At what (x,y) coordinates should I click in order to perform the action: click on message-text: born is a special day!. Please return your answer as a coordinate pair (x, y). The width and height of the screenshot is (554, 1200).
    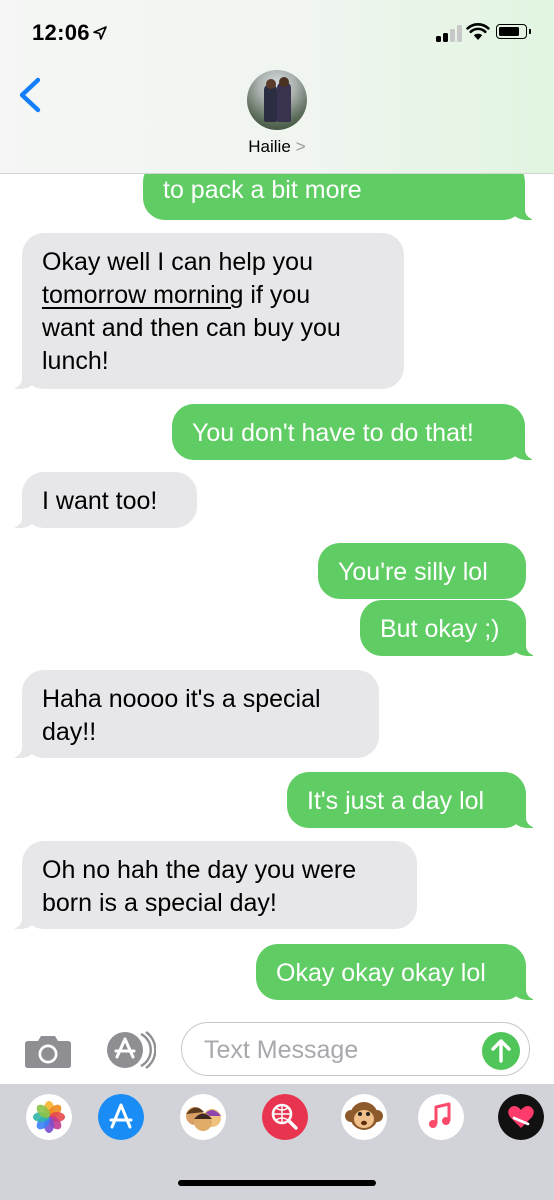
    Looking at the image, I should click on (159, 903).